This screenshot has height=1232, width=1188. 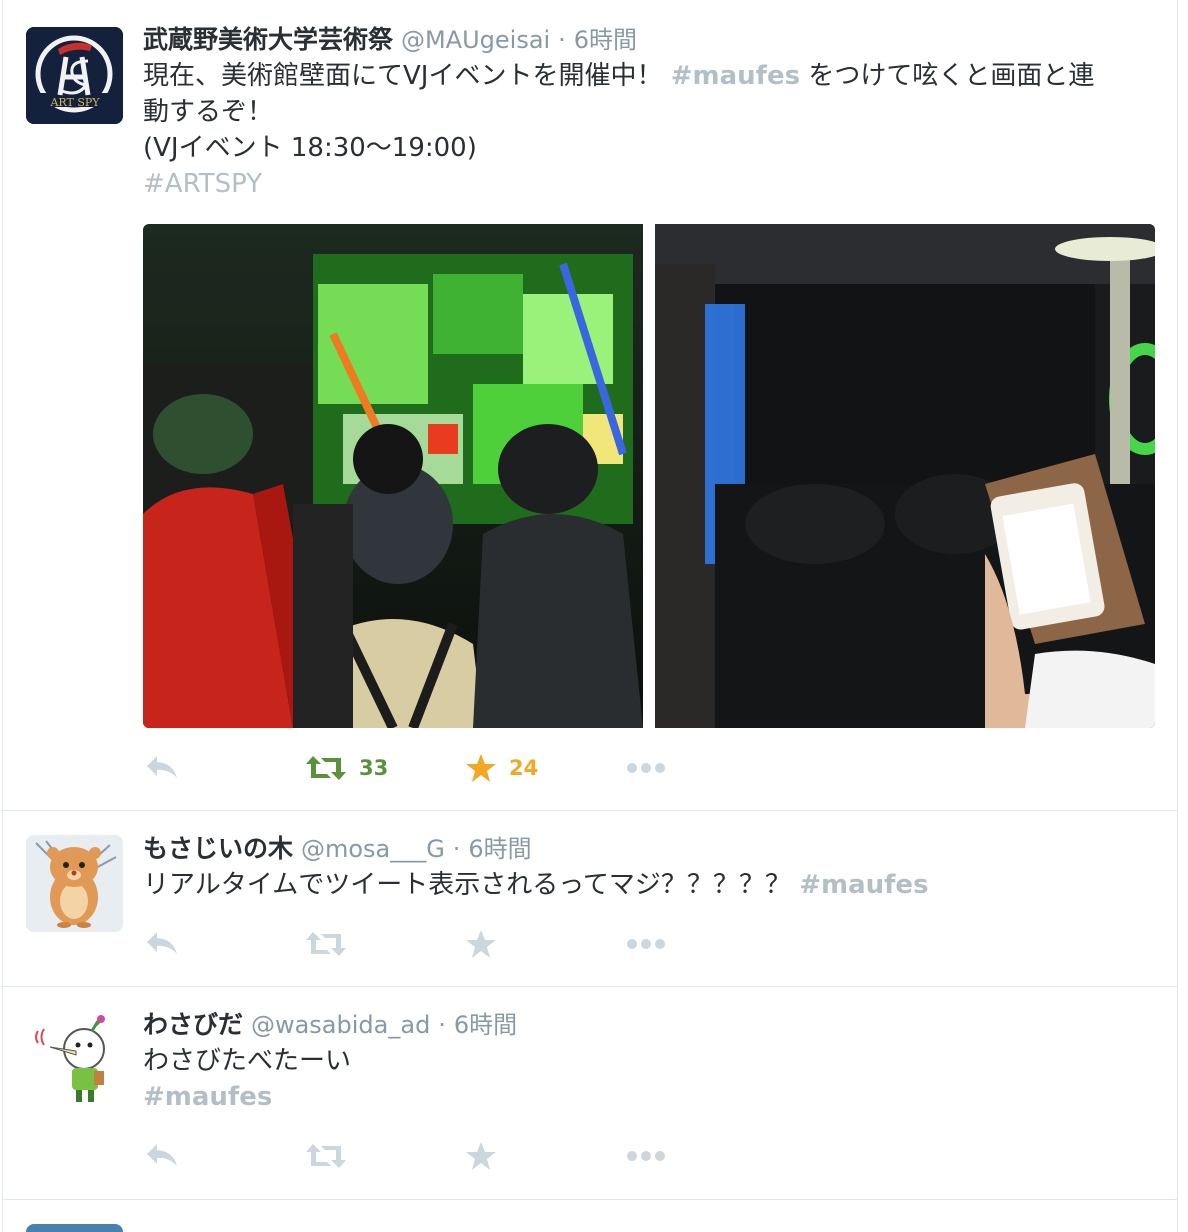 What do you see at coordinates (202, 184) in the screenshot?
I see `hashtag-link: #ARTSPY` at bounding box center [202, 184].